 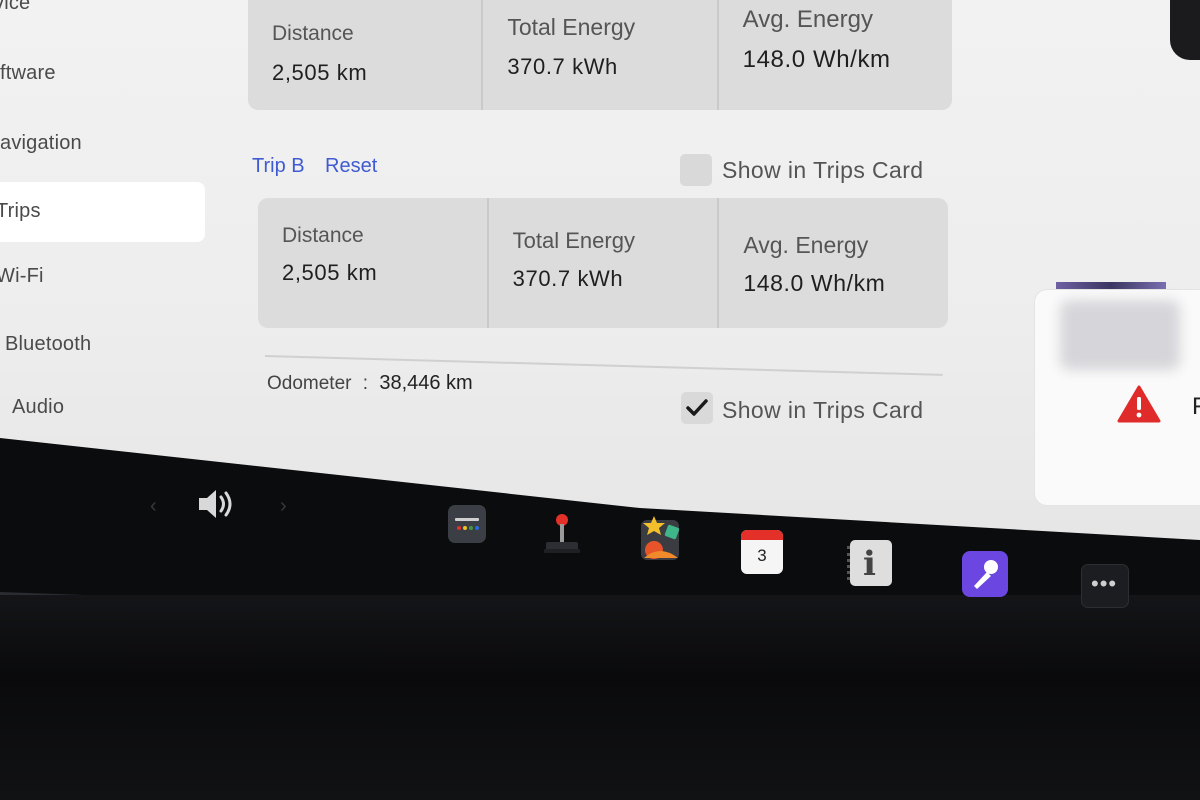 I want to click on trip-b-show-in-trips-card-checkbox, so click(x=696, y=170).